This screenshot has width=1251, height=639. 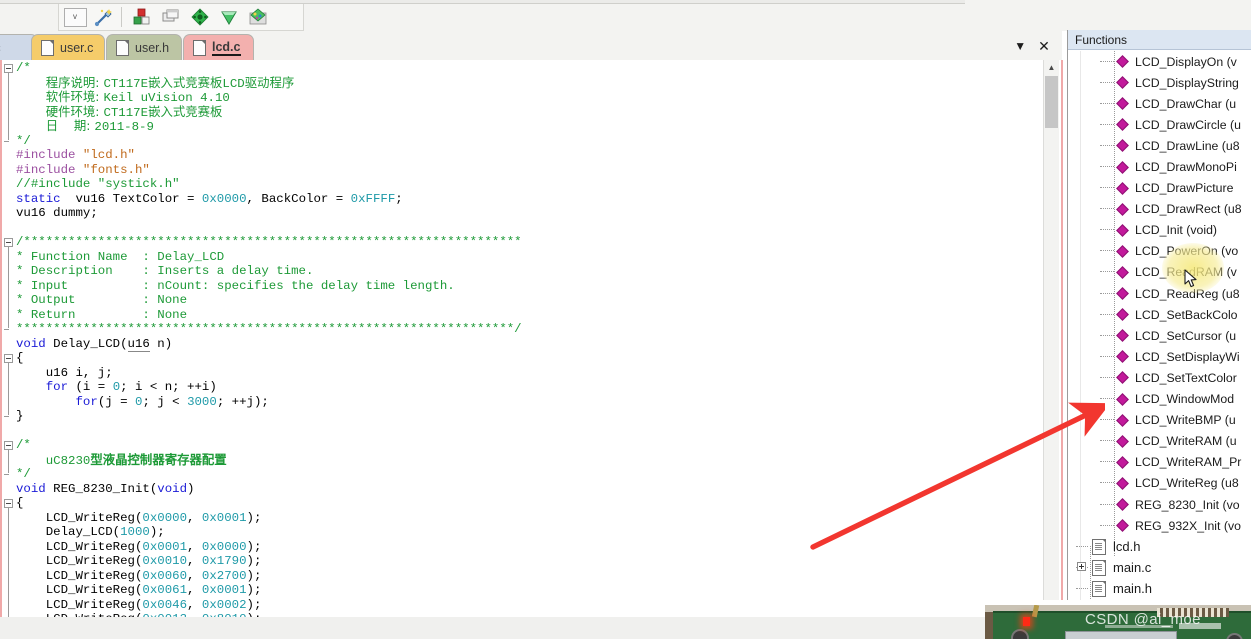 I want to click on chevron-down-icon: v, so click(x=75, y=16).